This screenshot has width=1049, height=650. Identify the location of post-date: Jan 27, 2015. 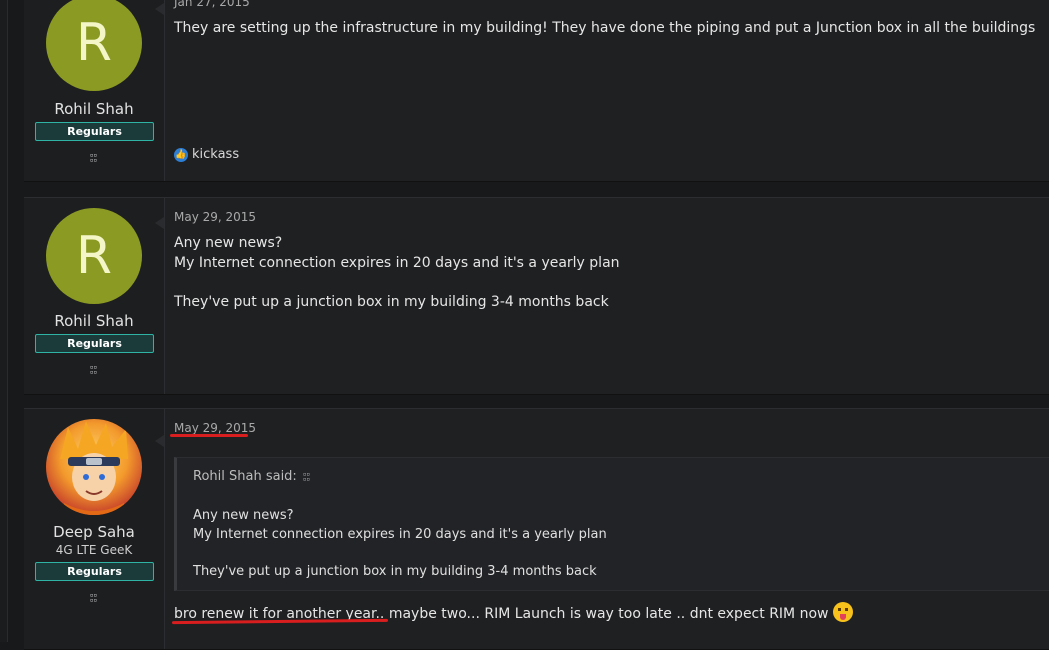
(212, 4).